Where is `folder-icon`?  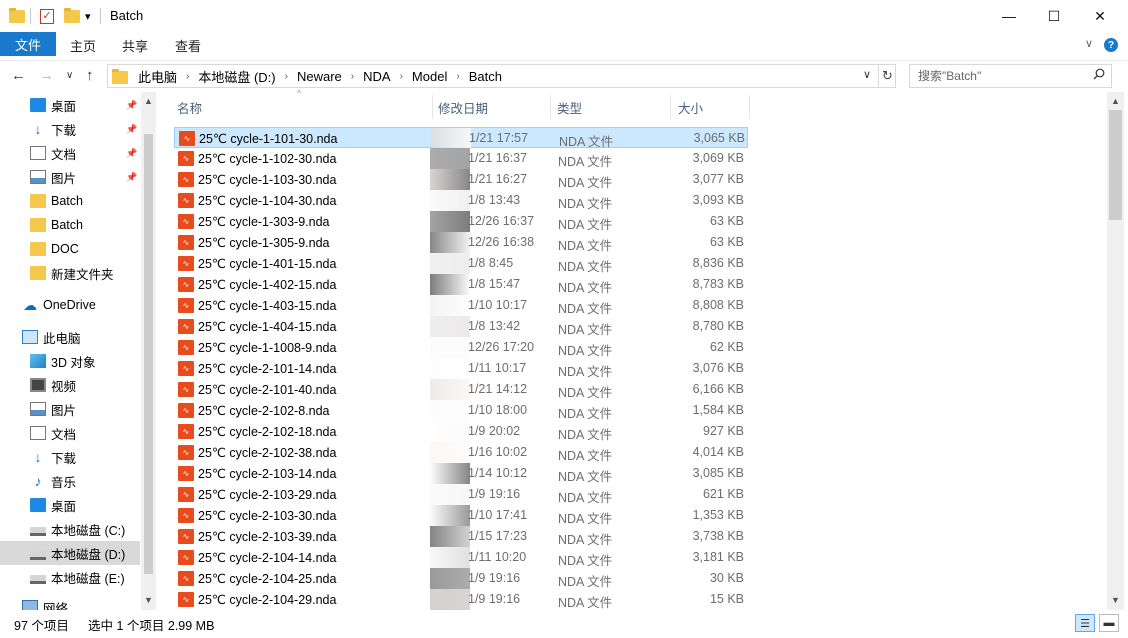
folder-icon is located at coordinates (38, 201).